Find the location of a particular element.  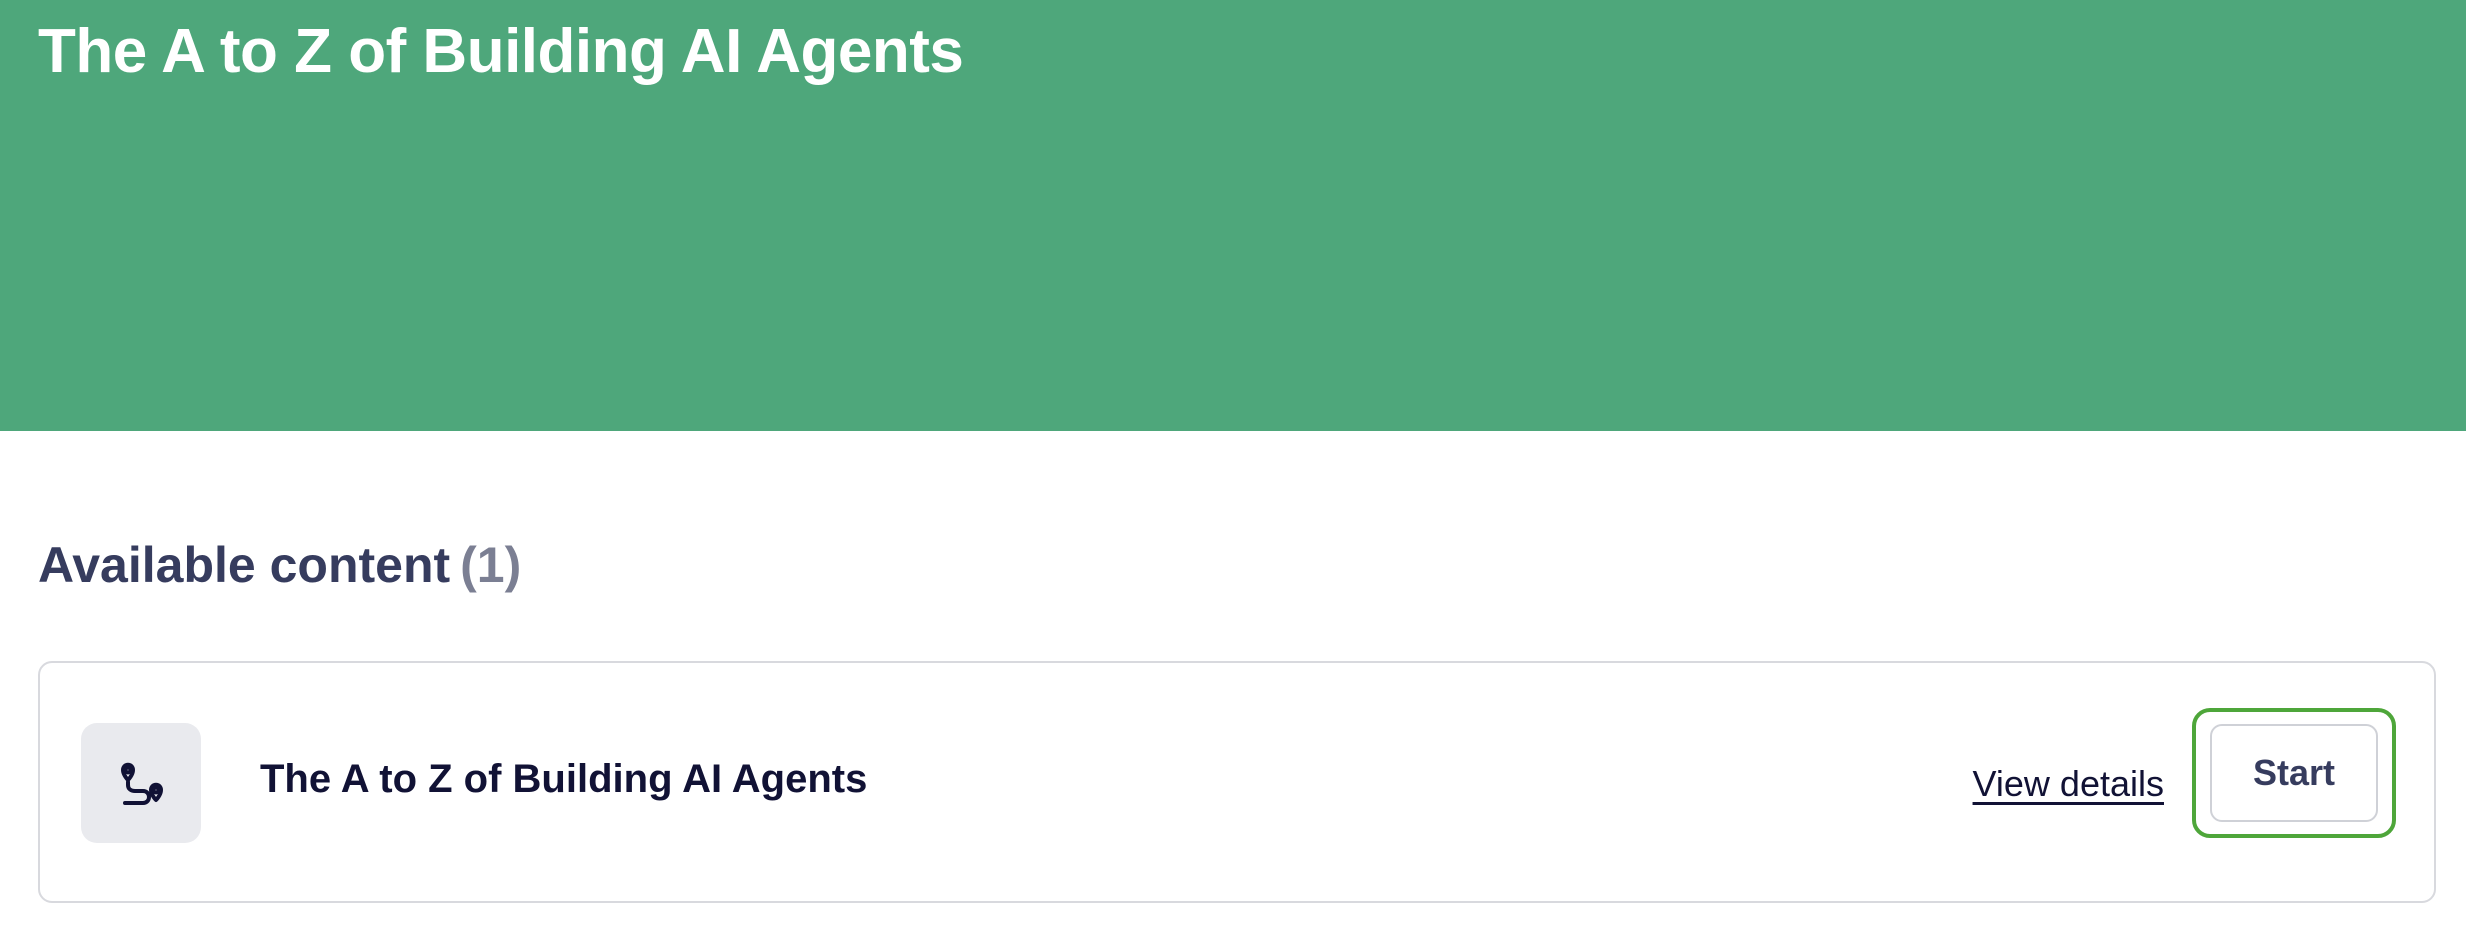

section-heading-label: Available content is located at coordinates (244, 565).